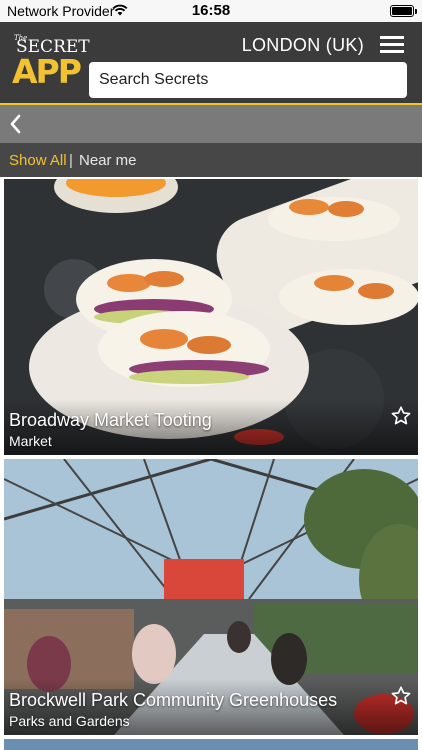 The height and width of the screenshot is (750, 422). Describe the element at coordinates (16, 124) in the screenshot. I see `chevron-left-icon` at that location.